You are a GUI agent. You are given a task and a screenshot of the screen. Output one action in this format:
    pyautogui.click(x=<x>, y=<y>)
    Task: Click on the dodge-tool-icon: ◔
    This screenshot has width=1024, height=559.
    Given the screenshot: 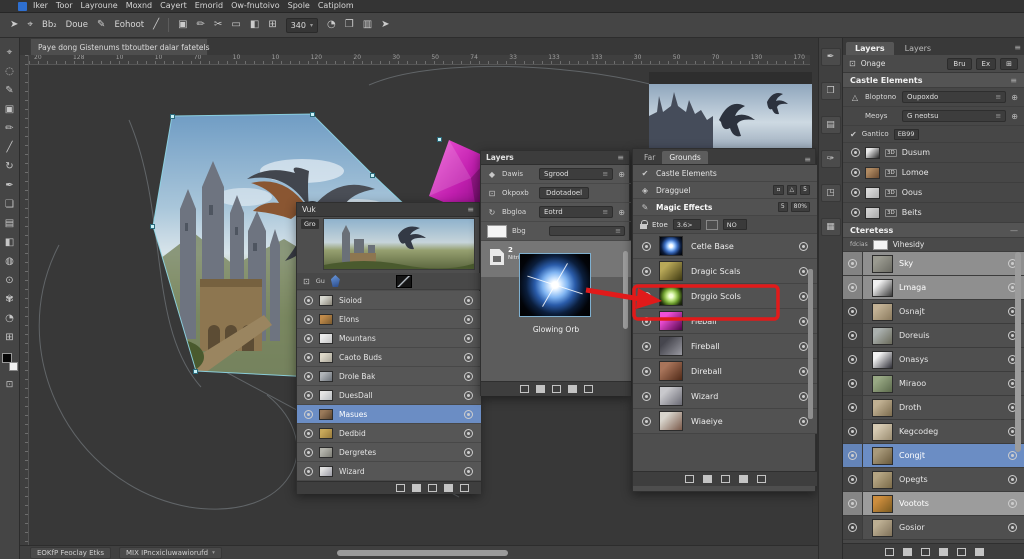 What is the action you would take?
    pyautogui.click(x=10, y=318)
    